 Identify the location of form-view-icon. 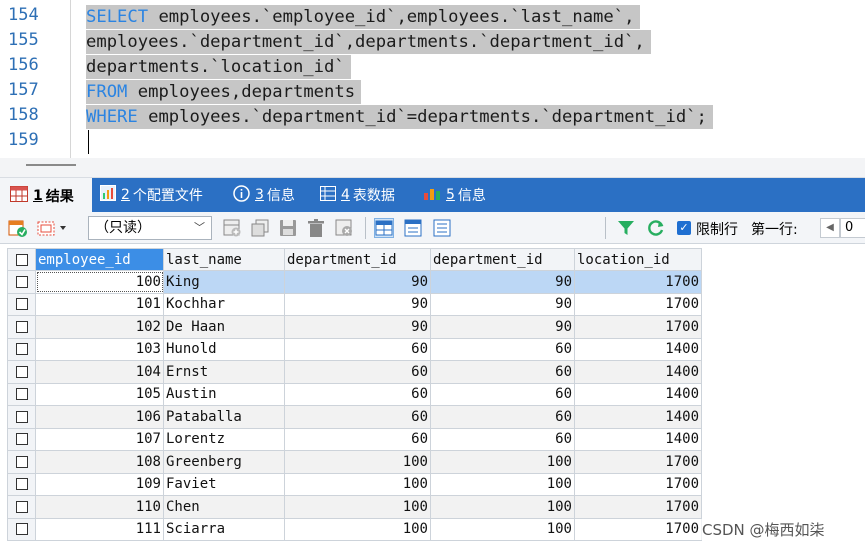
(413, 228).